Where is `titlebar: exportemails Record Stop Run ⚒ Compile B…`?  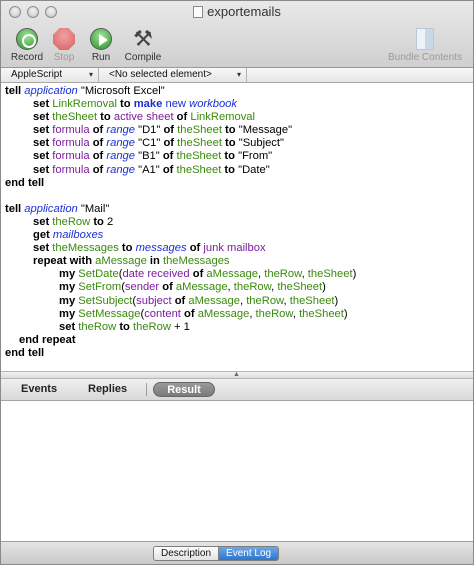
titlebar: exportemails Record Stop Run ⚒ Compile B… is located at coordinates (237, 34).